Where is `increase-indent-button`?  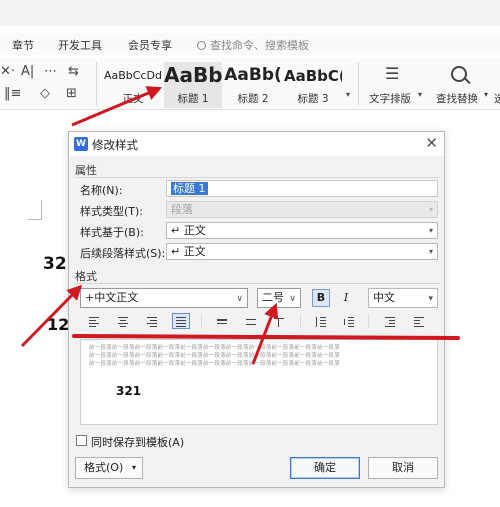 increase-indent-button is located at coordinates (419, 321).